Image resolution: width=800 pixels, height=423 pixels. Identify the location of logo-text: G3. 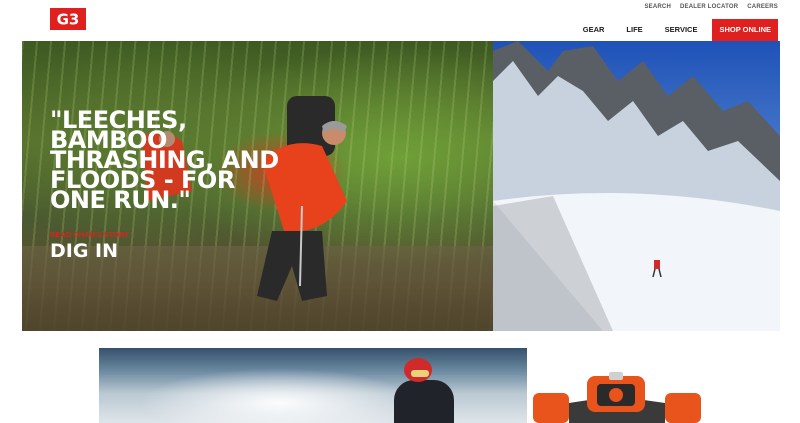
(68, 20).